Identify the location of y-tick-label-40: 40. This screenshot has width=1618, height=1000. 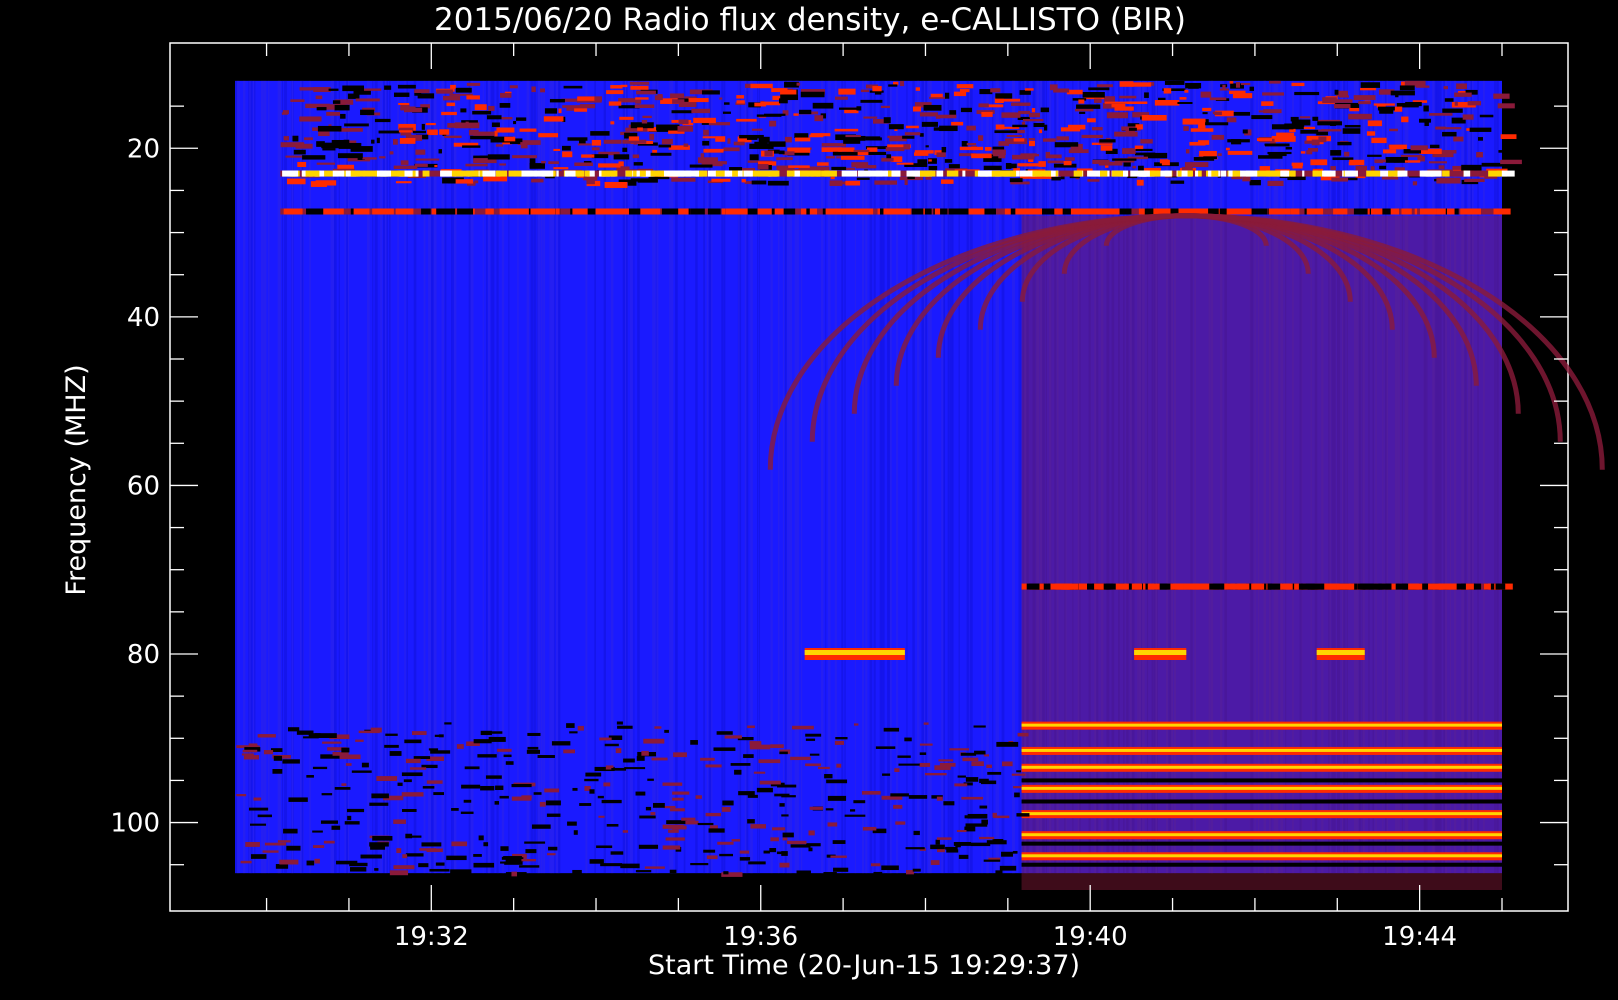
(143, 318).